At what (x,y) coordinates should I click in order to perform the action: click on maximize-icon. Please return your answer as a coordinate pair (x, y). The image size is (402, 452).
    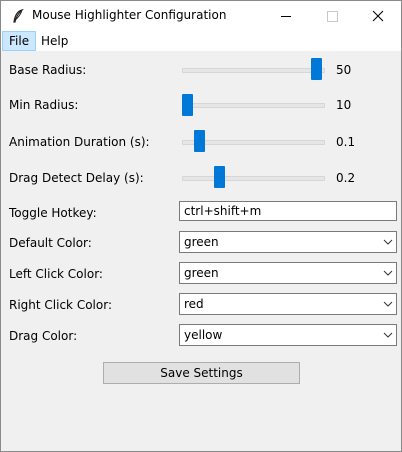
    Looking at the image, I should click on (332, 16).